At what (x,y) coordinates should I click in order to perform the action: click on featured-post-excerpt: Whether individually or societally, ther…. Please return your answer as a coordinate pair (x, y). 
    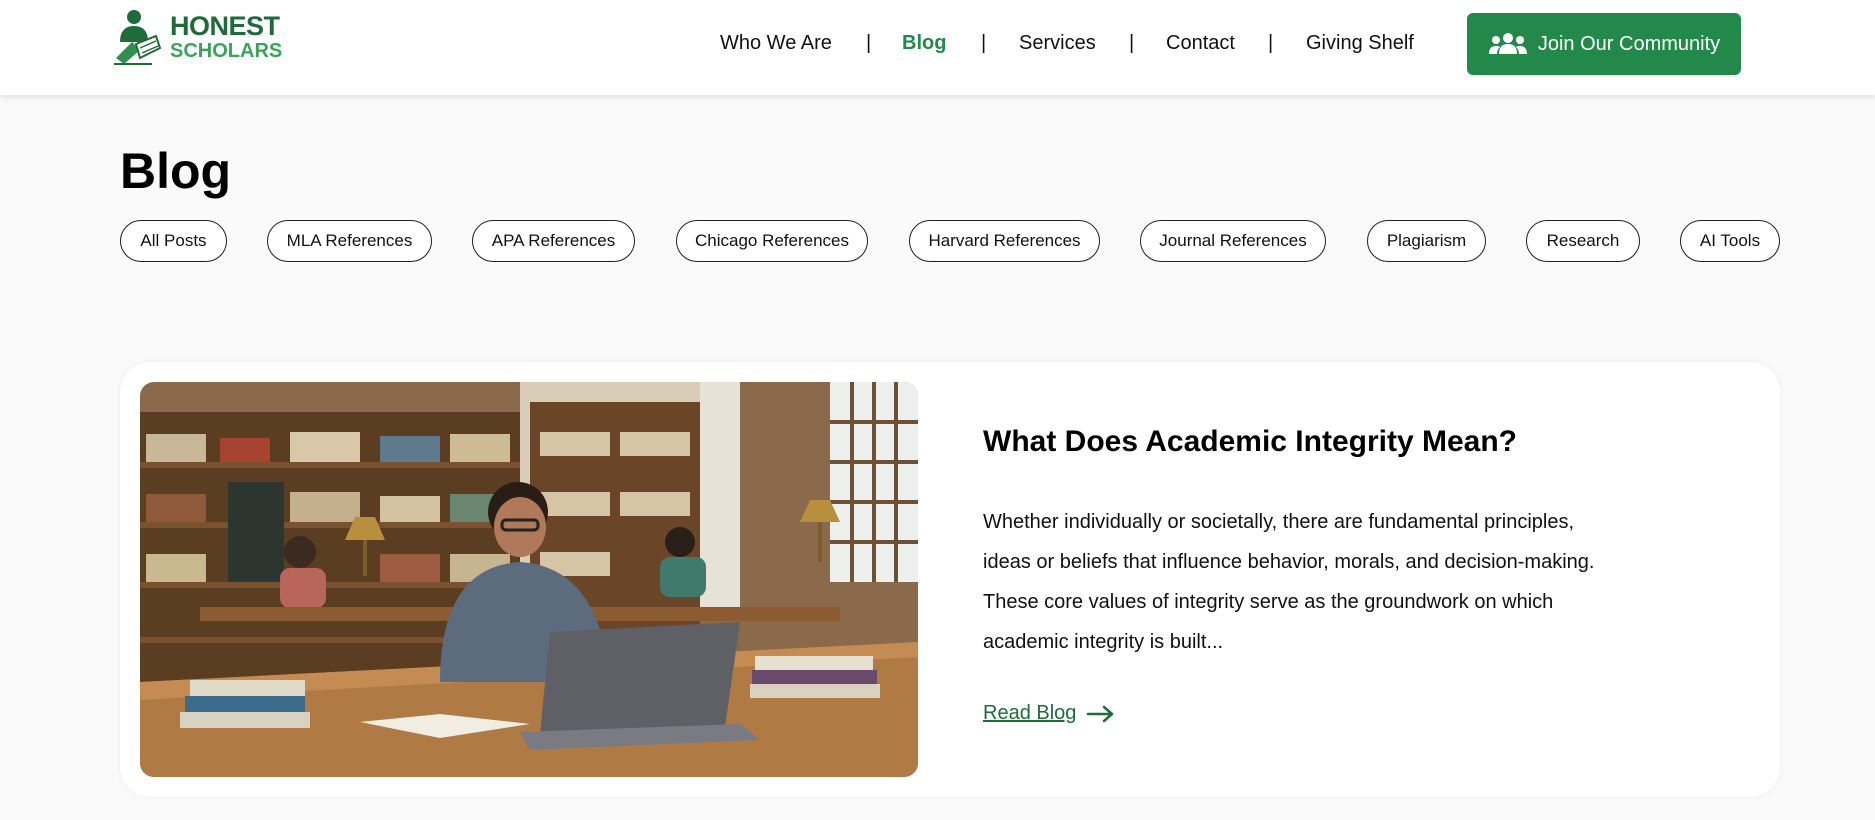
    Looking at the image, I should click on (1289, 582).